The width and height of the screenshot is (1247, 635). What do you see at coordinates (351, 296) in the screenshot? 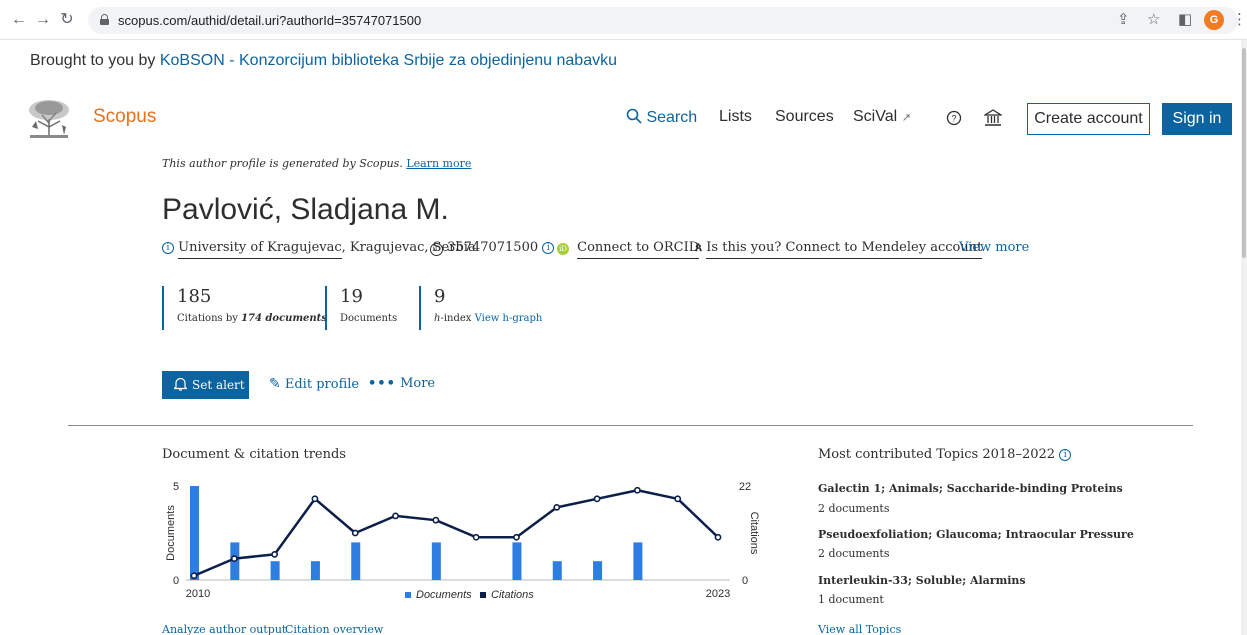
I see `documents-value: 19` at bounding box center [351, 296].